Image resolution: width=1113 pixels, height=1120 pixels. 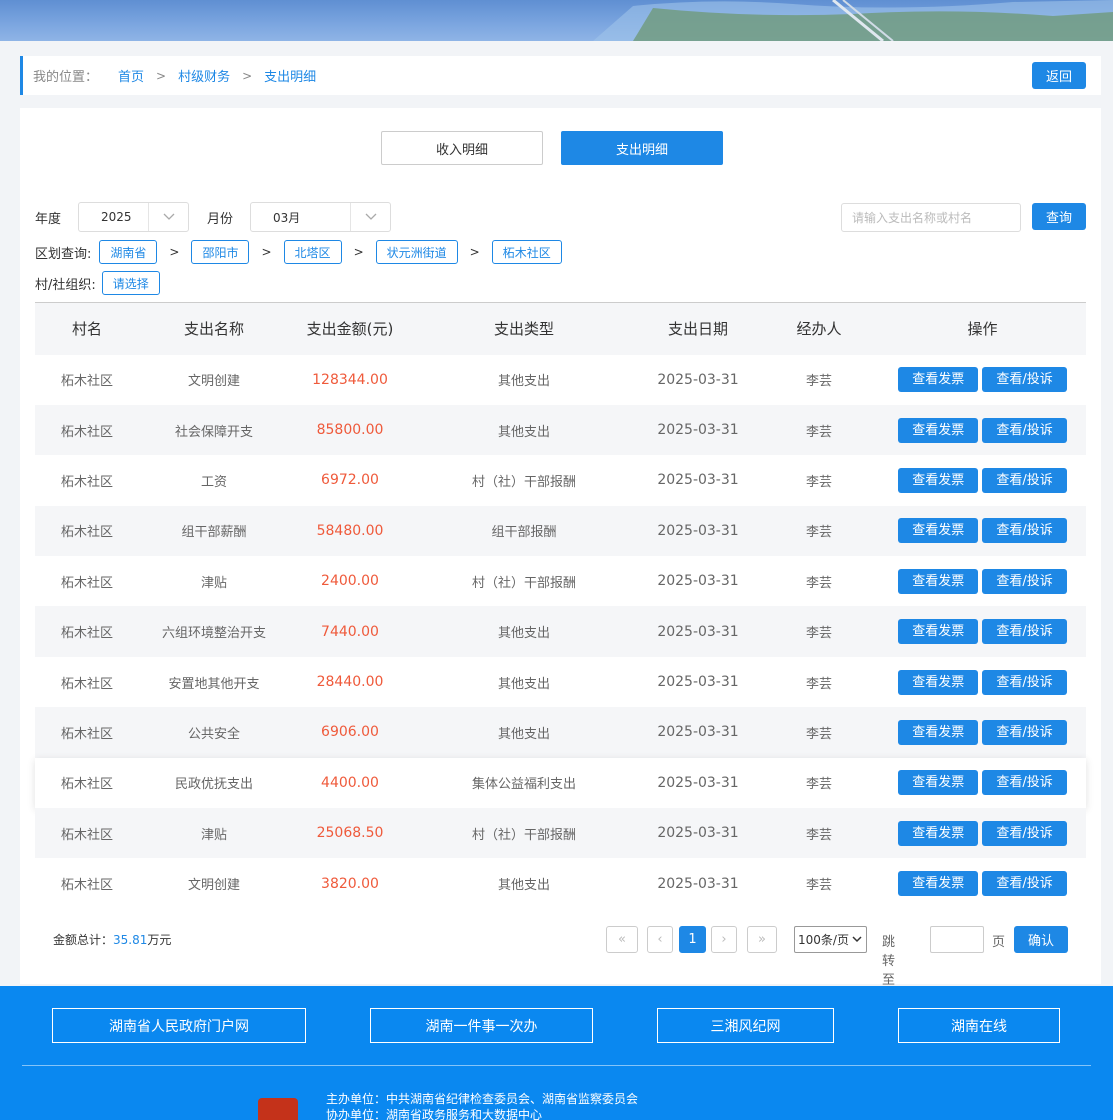 What do you see at coordinates (204, 75) in the screenshot?
I see `breadcrumb-village-finance: 村级财务` at bounding box center [204, 75].